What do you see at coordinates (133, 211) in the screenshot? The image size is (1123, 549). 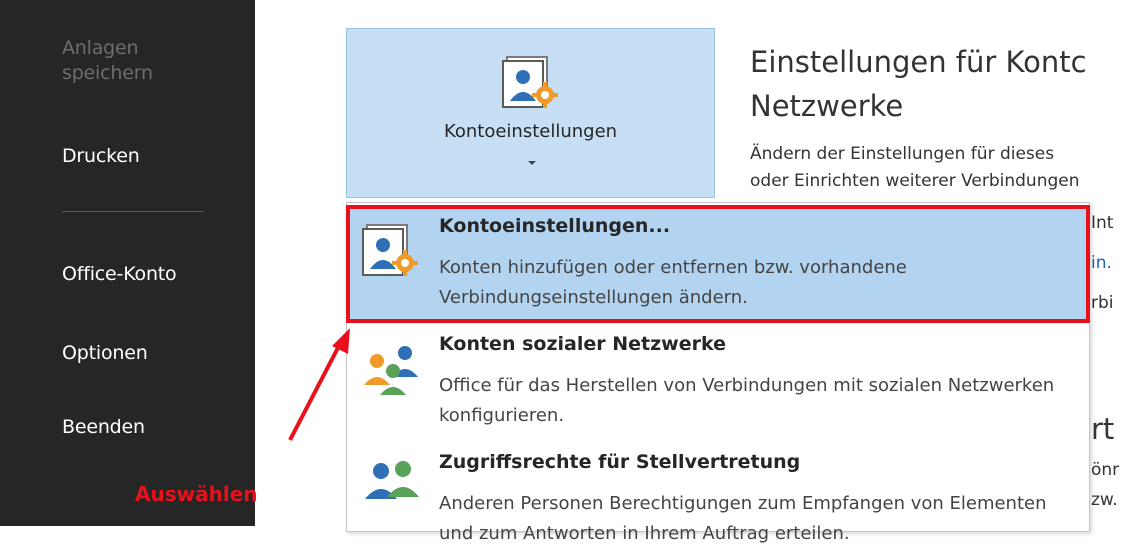 I see `sidebar-divider` at bounding box center [133, 211].